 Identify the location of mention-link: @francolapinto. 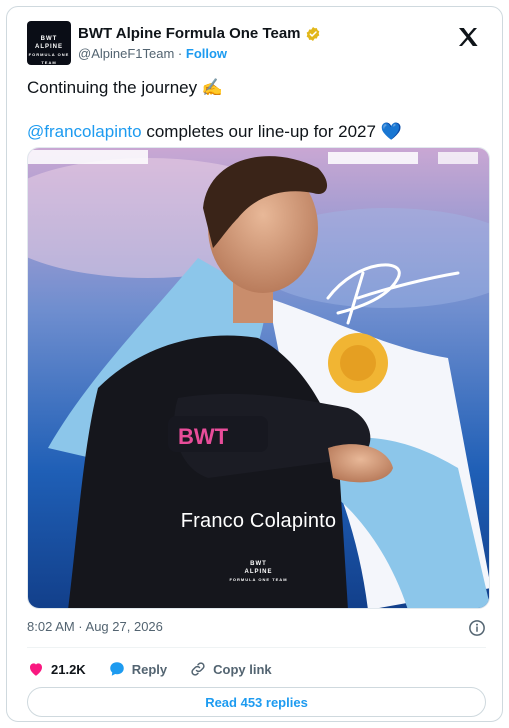
(84, 131).